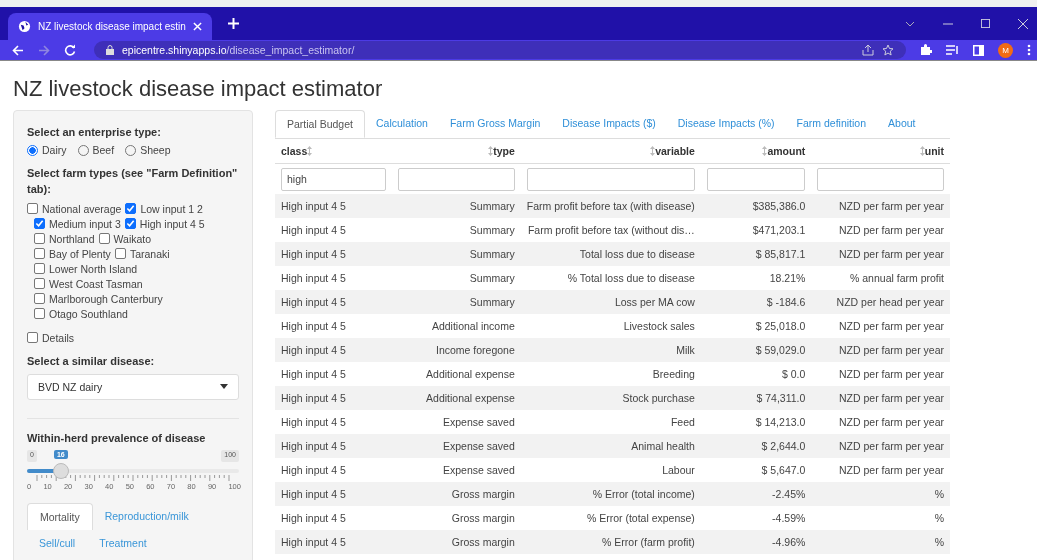 This screenshot has height=560, width=1037. I want to click on page-title: NZ livestock disease impact estimator, so click(198, 89).